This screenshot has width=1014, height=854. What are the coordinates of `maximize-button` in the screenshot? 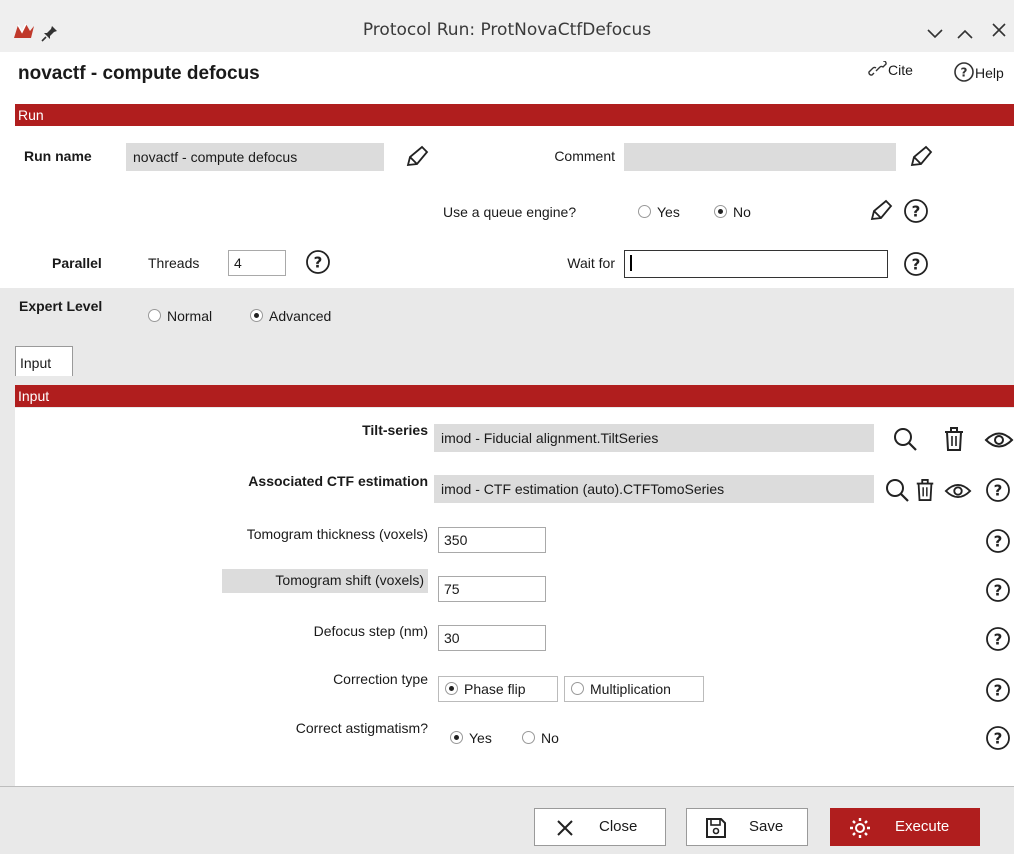 It's located at (965, 34).